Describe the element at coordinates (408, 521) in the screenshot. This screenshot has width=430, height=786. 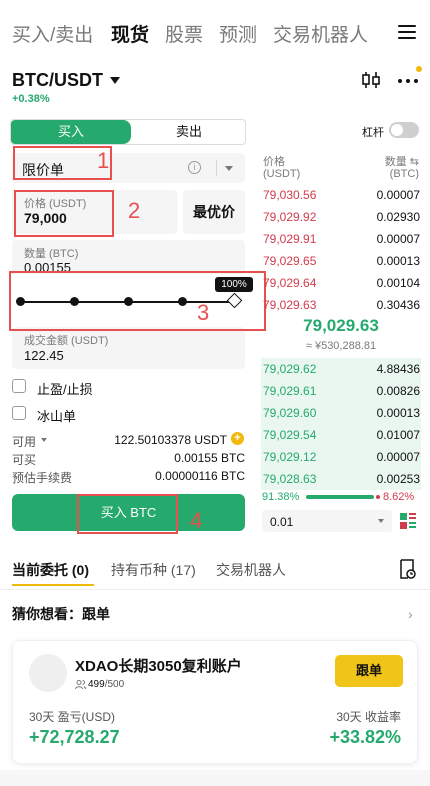
I see `orderbook-layout-icon` at that location.